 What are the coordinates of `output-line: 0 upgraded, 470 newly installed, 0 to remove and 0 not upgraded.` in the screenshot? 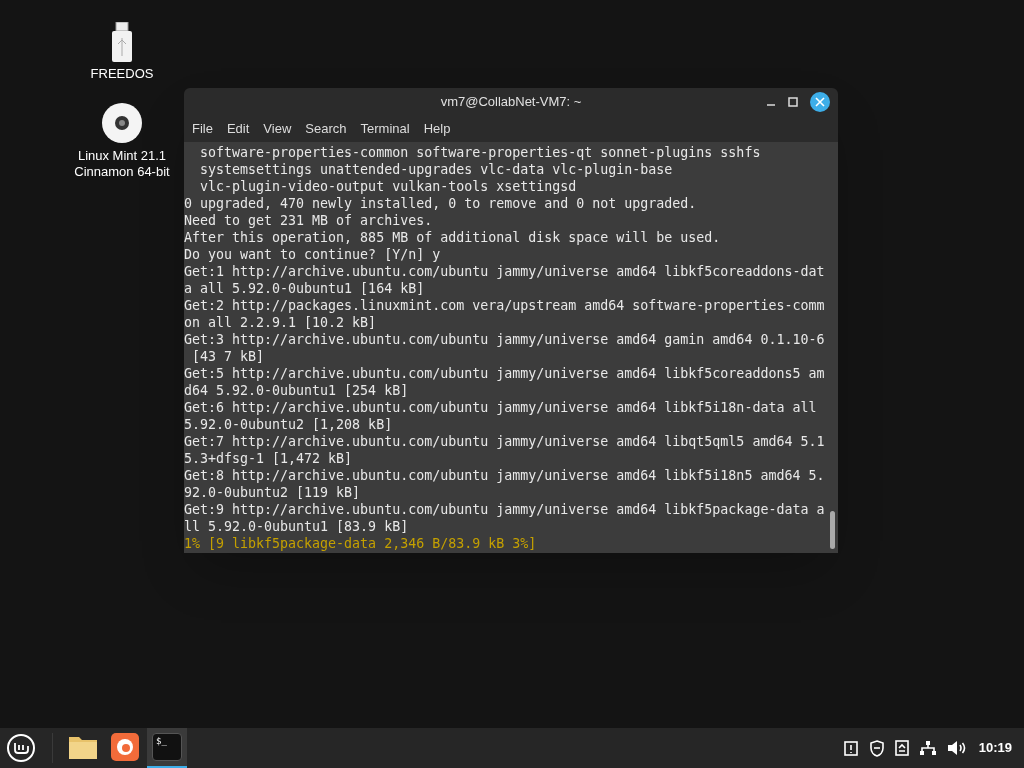 It's located at (440, 203).